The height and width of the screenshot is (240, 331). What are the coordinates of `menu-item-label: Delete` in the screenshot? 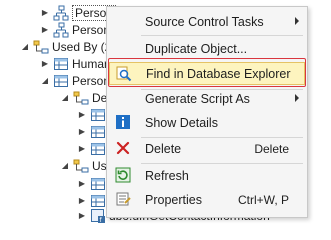 It's located at (163, 148).